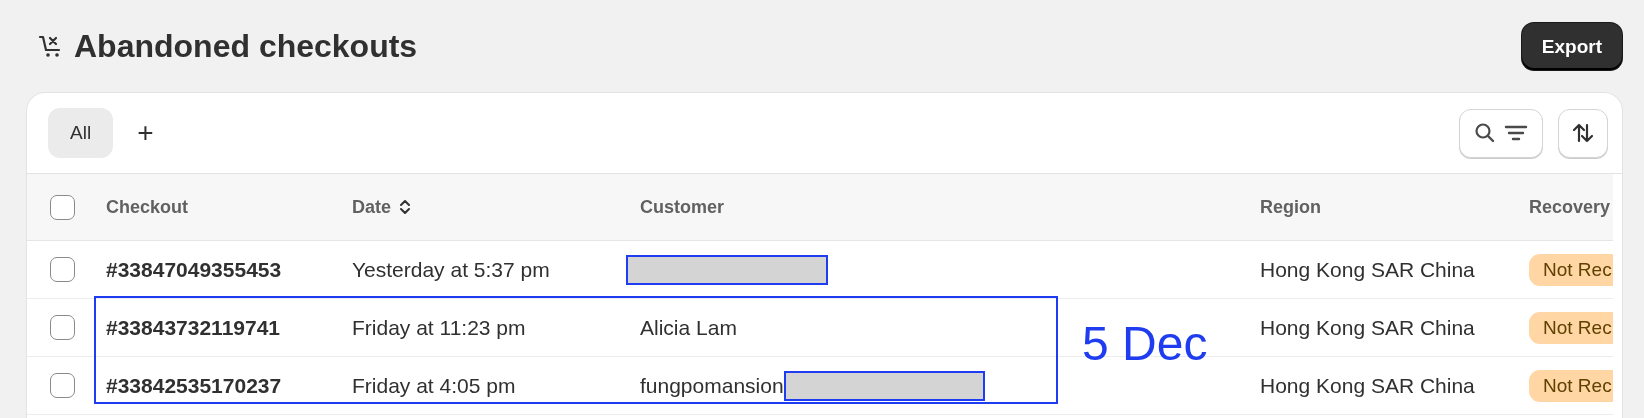 The width and height of the screenshot is (1644, 418). Describe the element at coordinates (1501, 133) in the screenshot. I see `search-filter-button` at that location.